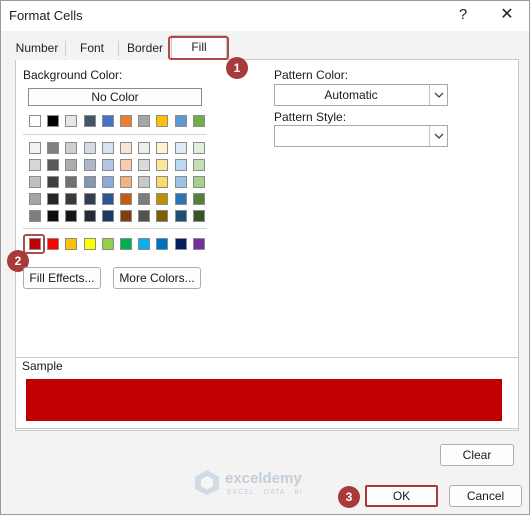  What do you see at coordinates (351, 136) in the screenshot?
I see `pattern-style-value` at bounding box center [351, 136].